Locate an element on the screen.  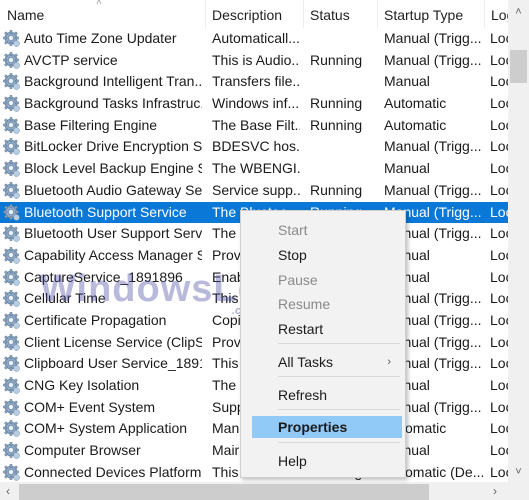
menu-item-refresh: Refresh is located at coordinates (323, 395).